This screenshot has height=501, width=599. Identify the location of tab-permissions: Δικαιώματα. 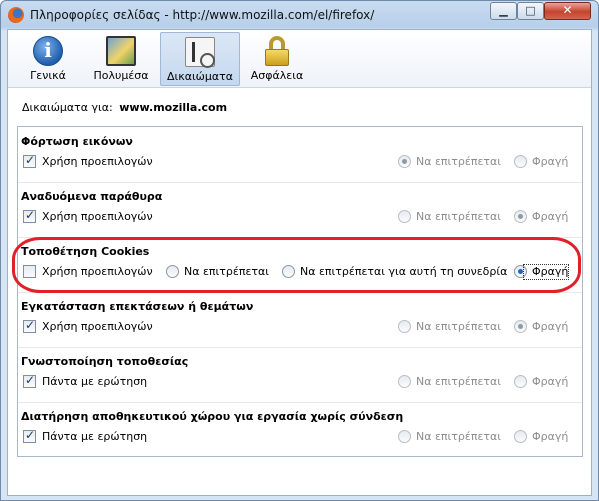
(200, 59).